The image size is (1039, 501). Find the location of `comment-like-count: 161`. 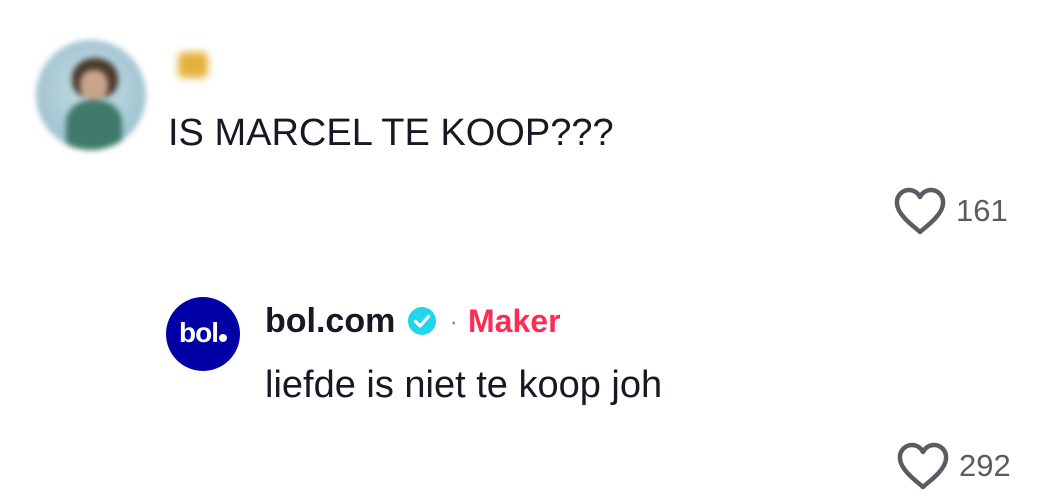

comment-like-count: 161 is located at coordinates (982, 210).